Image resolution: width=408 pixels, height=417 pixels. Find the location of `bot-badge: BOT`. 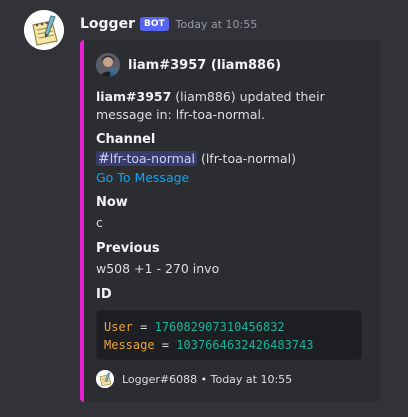

bot-badge: BOT is located at coordinates (154, 24).